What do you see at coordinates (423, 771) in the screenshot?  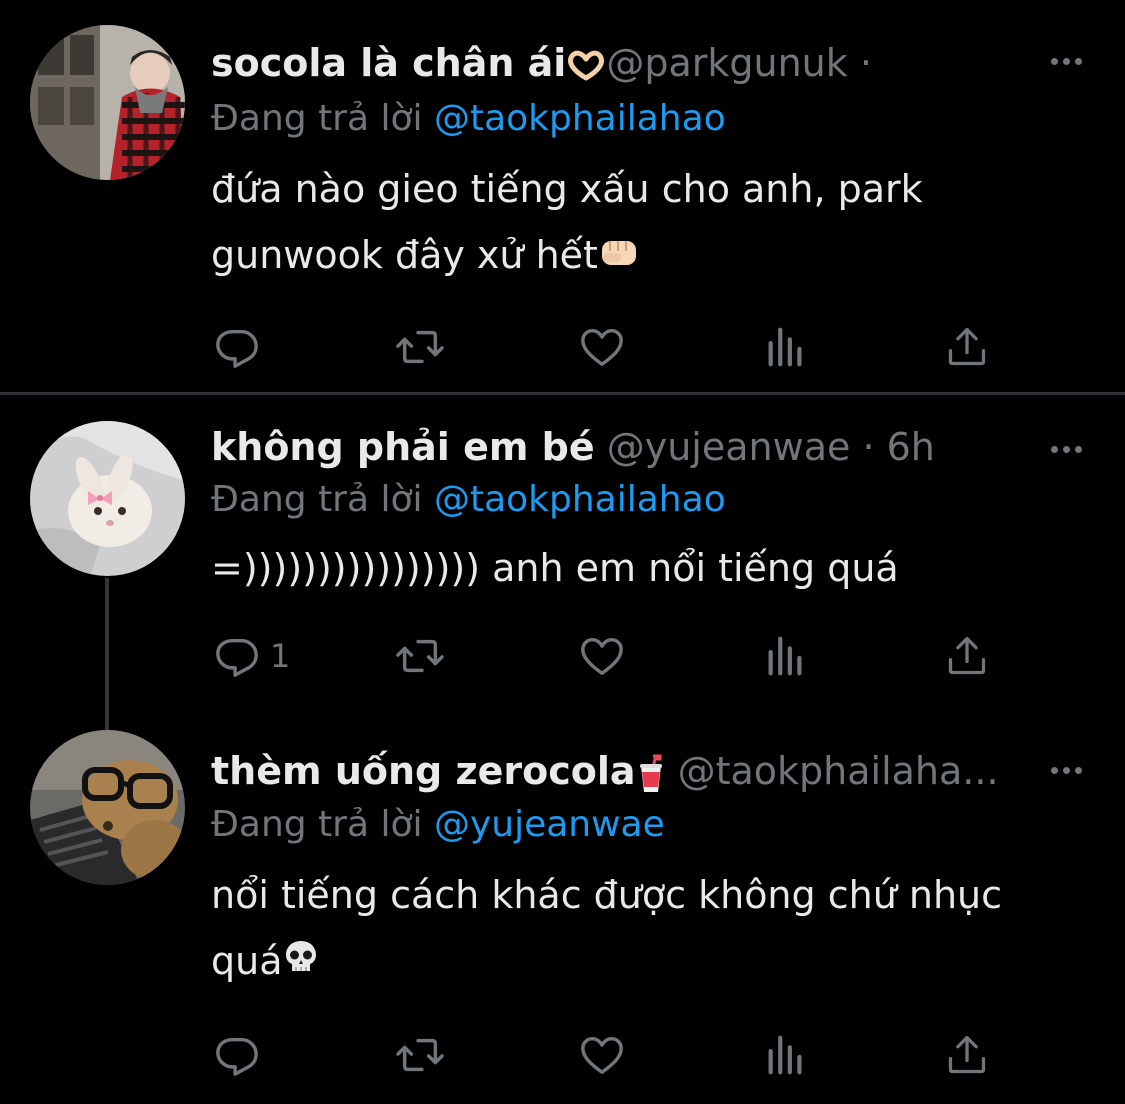 I see `display-name: thèm uống zerocola` at bounding box center [423, 771].